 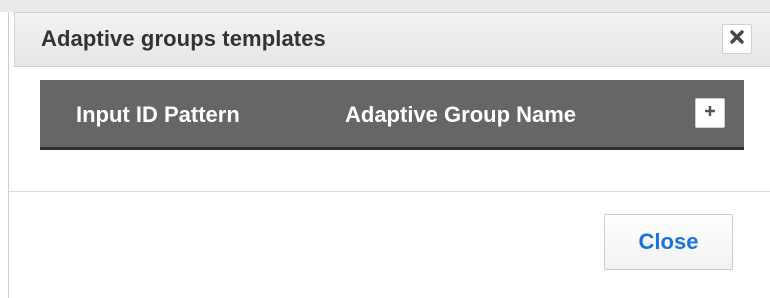 I want to click on close-dialog-button, so click(x=737, y=39).